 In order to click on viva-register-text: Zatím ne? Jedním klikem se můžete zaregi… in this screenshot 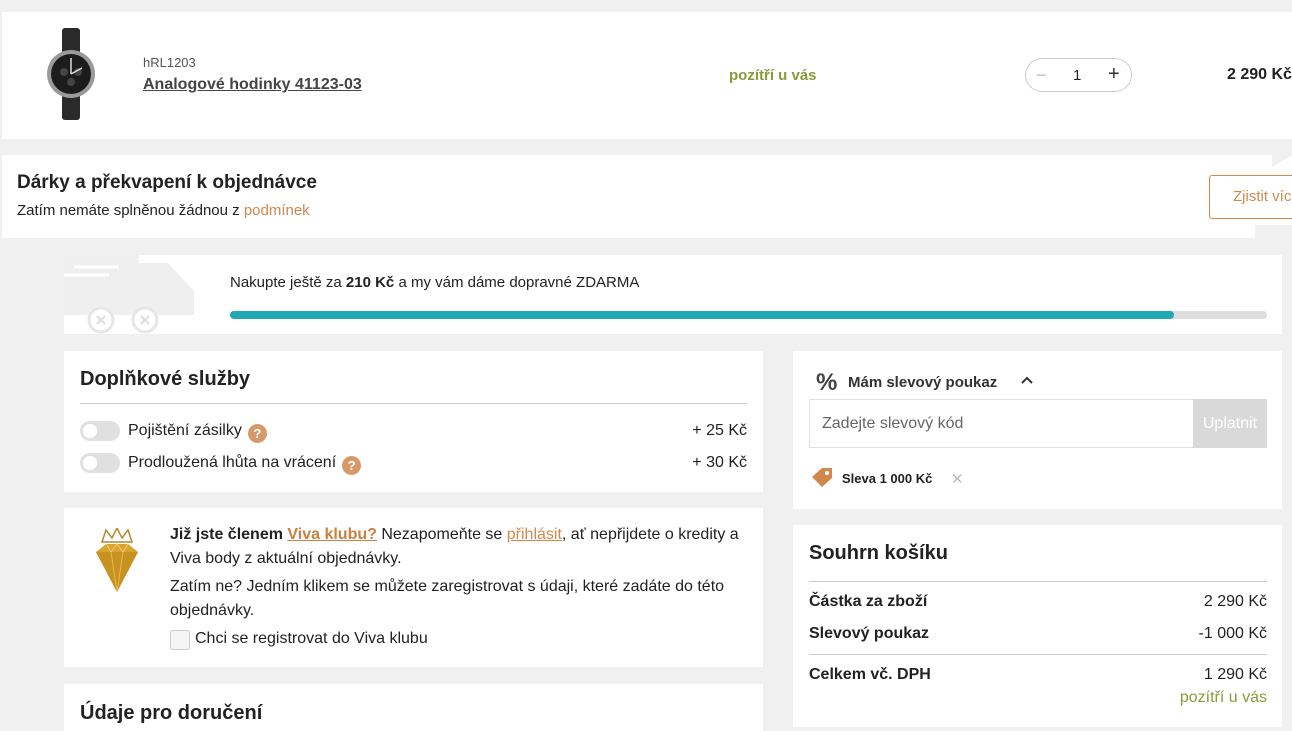, I will do `click(447, 598)`.